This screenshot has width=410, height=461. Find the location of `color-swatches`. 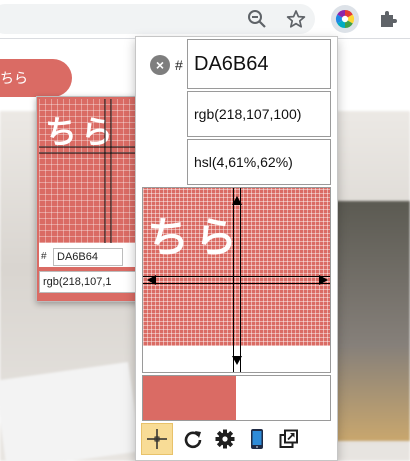

color-swatches is located at coordinates (236, 398).